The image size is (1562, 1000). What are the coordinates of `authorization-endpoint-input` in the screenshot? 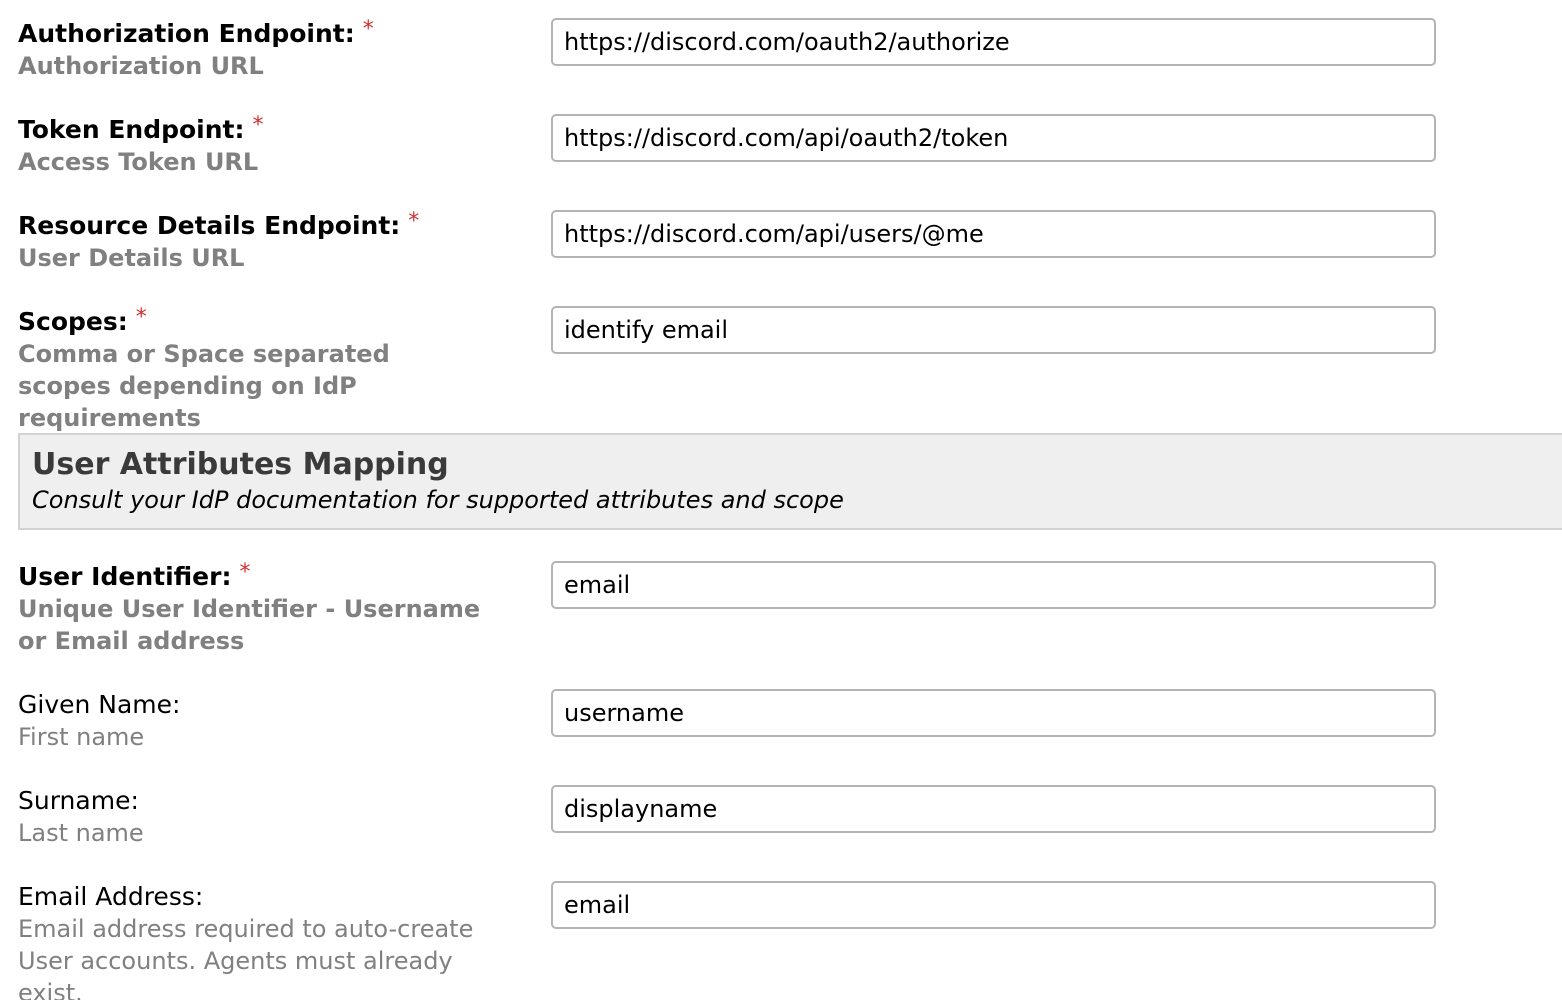 It's located at (993, 42).